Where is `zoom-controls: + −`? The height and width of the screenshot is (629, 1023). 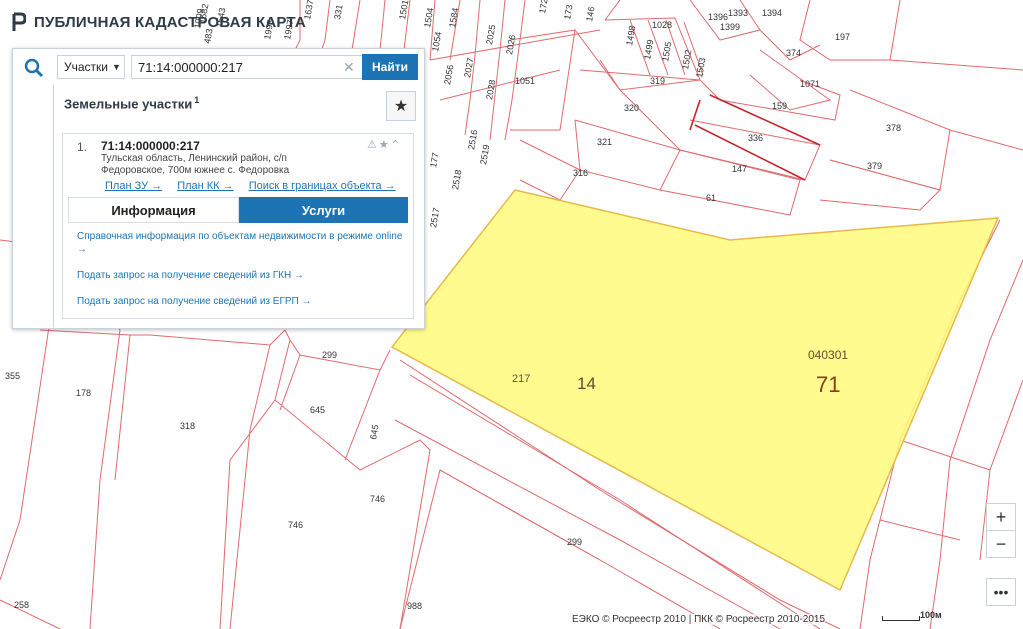
zoom-controls: + − is located at coordinates (1001, 530).